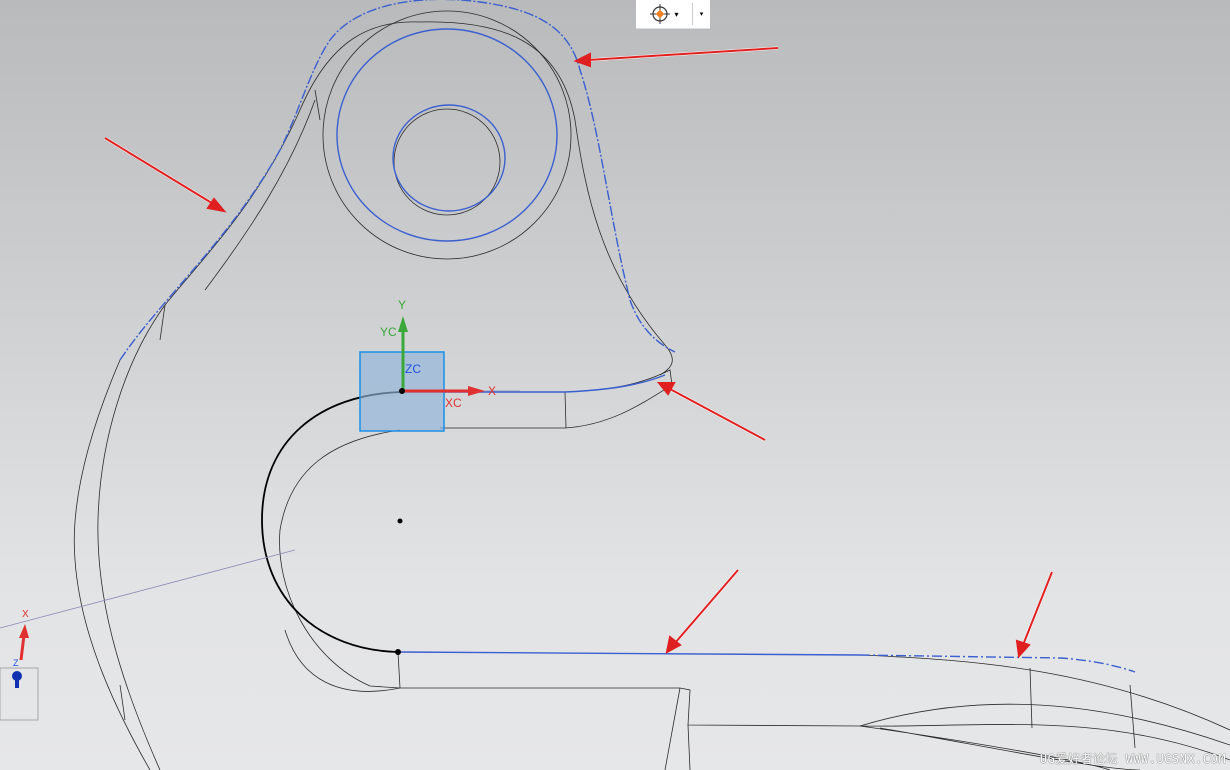 This screenshot has width=1230, height=770. What do you see at coordinates (403, 324) in the screenshot?
I see `y-axis-arrow` at bounding box center [403, 324].